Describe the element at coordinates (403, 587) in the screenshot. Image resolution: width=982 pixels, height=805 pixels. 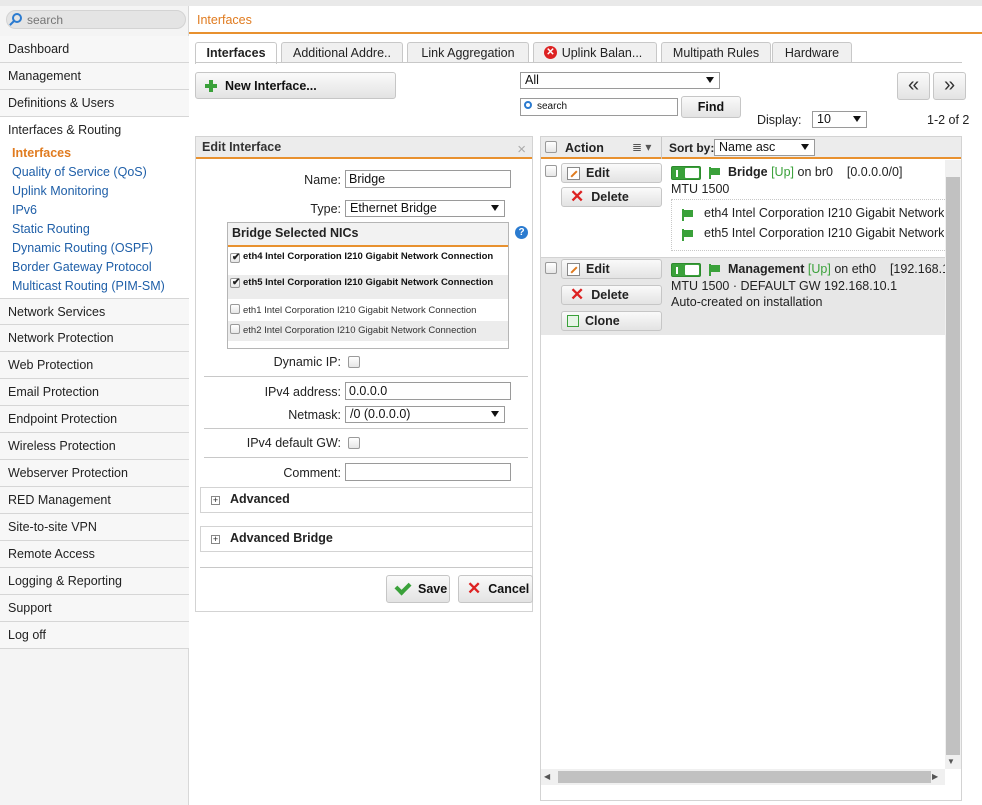
I see `check-icon` at that location.